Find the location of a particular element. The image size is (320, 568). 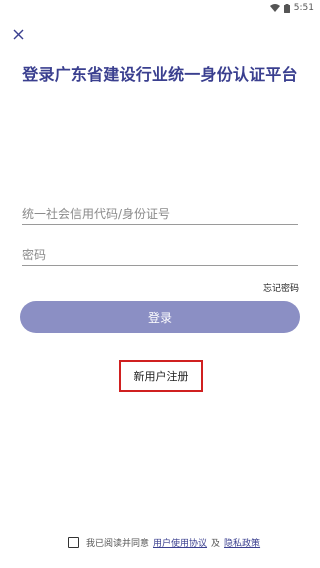

agreement-checkbox is located at coordinates (73, 542).